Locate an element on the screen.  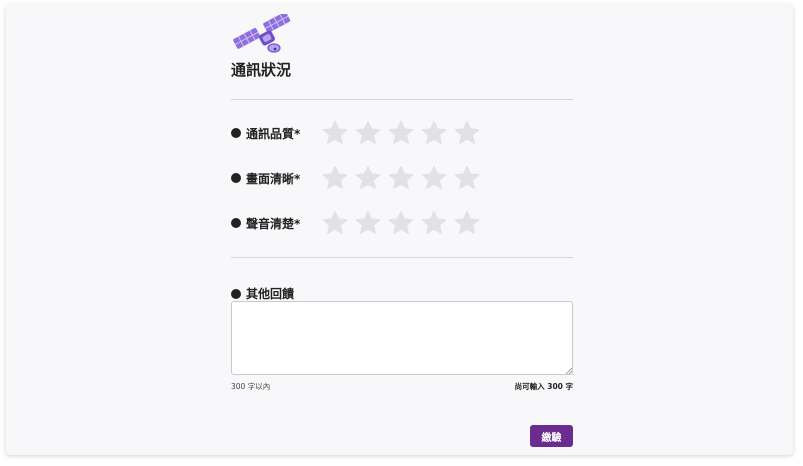
rating-row-audio-clarity: 聲音清楚* is located at coordinates (402, 223).